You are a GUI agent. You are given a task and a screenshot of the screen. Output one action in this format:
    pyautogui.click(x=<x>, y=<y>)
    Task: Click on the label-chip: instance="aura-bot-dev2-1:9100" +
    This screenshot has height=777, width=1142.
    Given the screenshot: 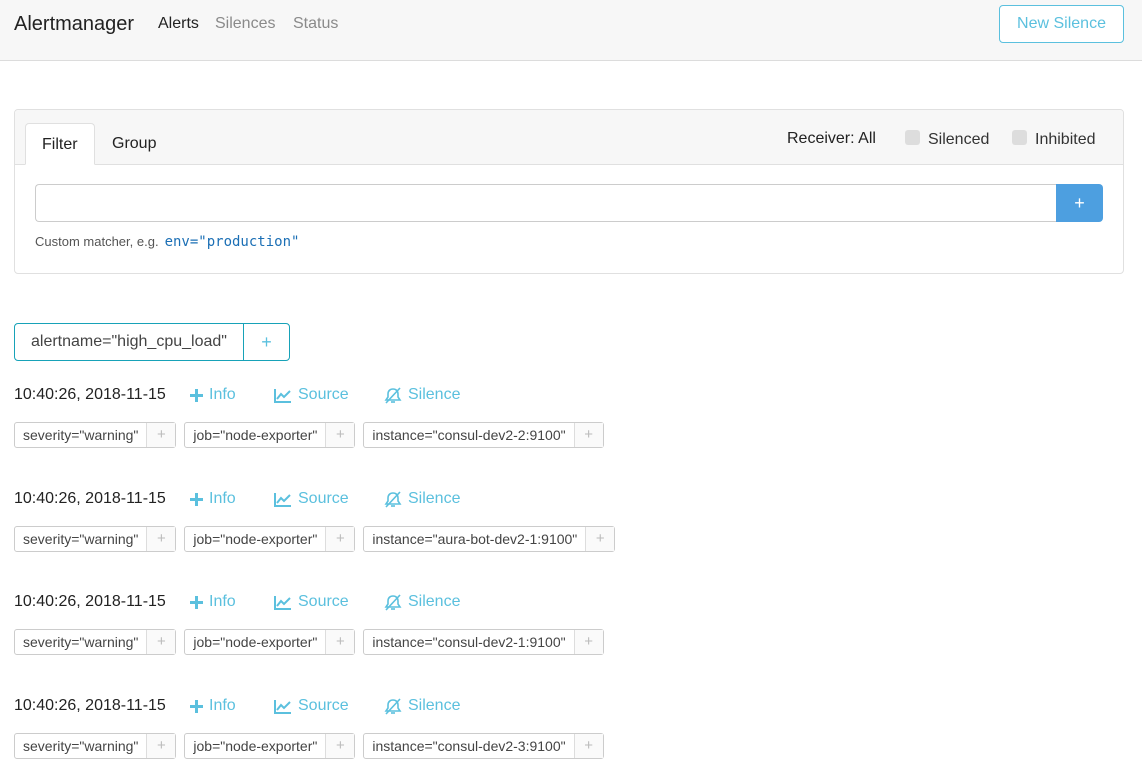 What is the action you would take?
    pyautogui.click(x=489, y=539)
    